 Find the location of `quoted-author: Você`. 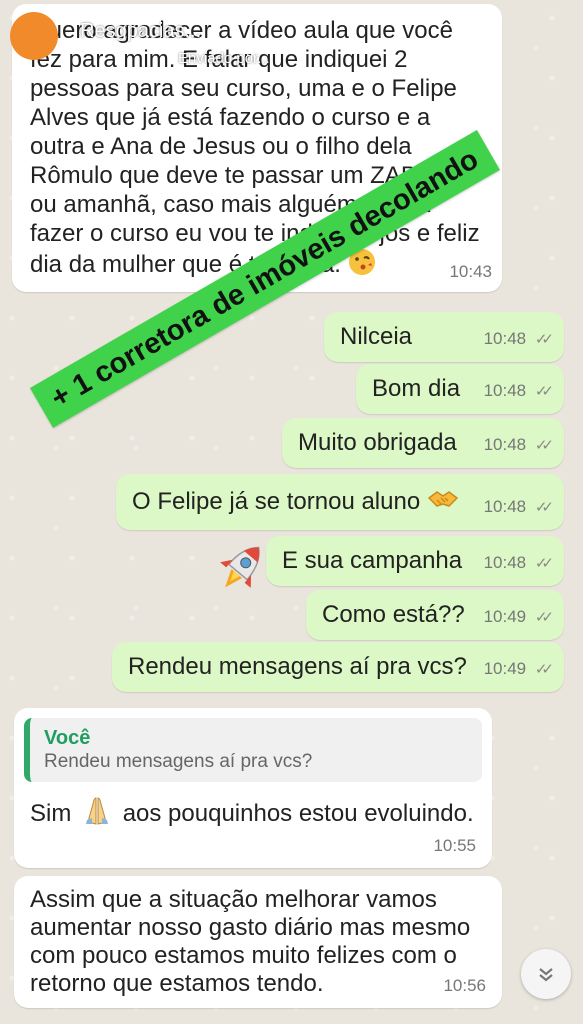

quoted-author: Você is located at coordinates (67, 738).